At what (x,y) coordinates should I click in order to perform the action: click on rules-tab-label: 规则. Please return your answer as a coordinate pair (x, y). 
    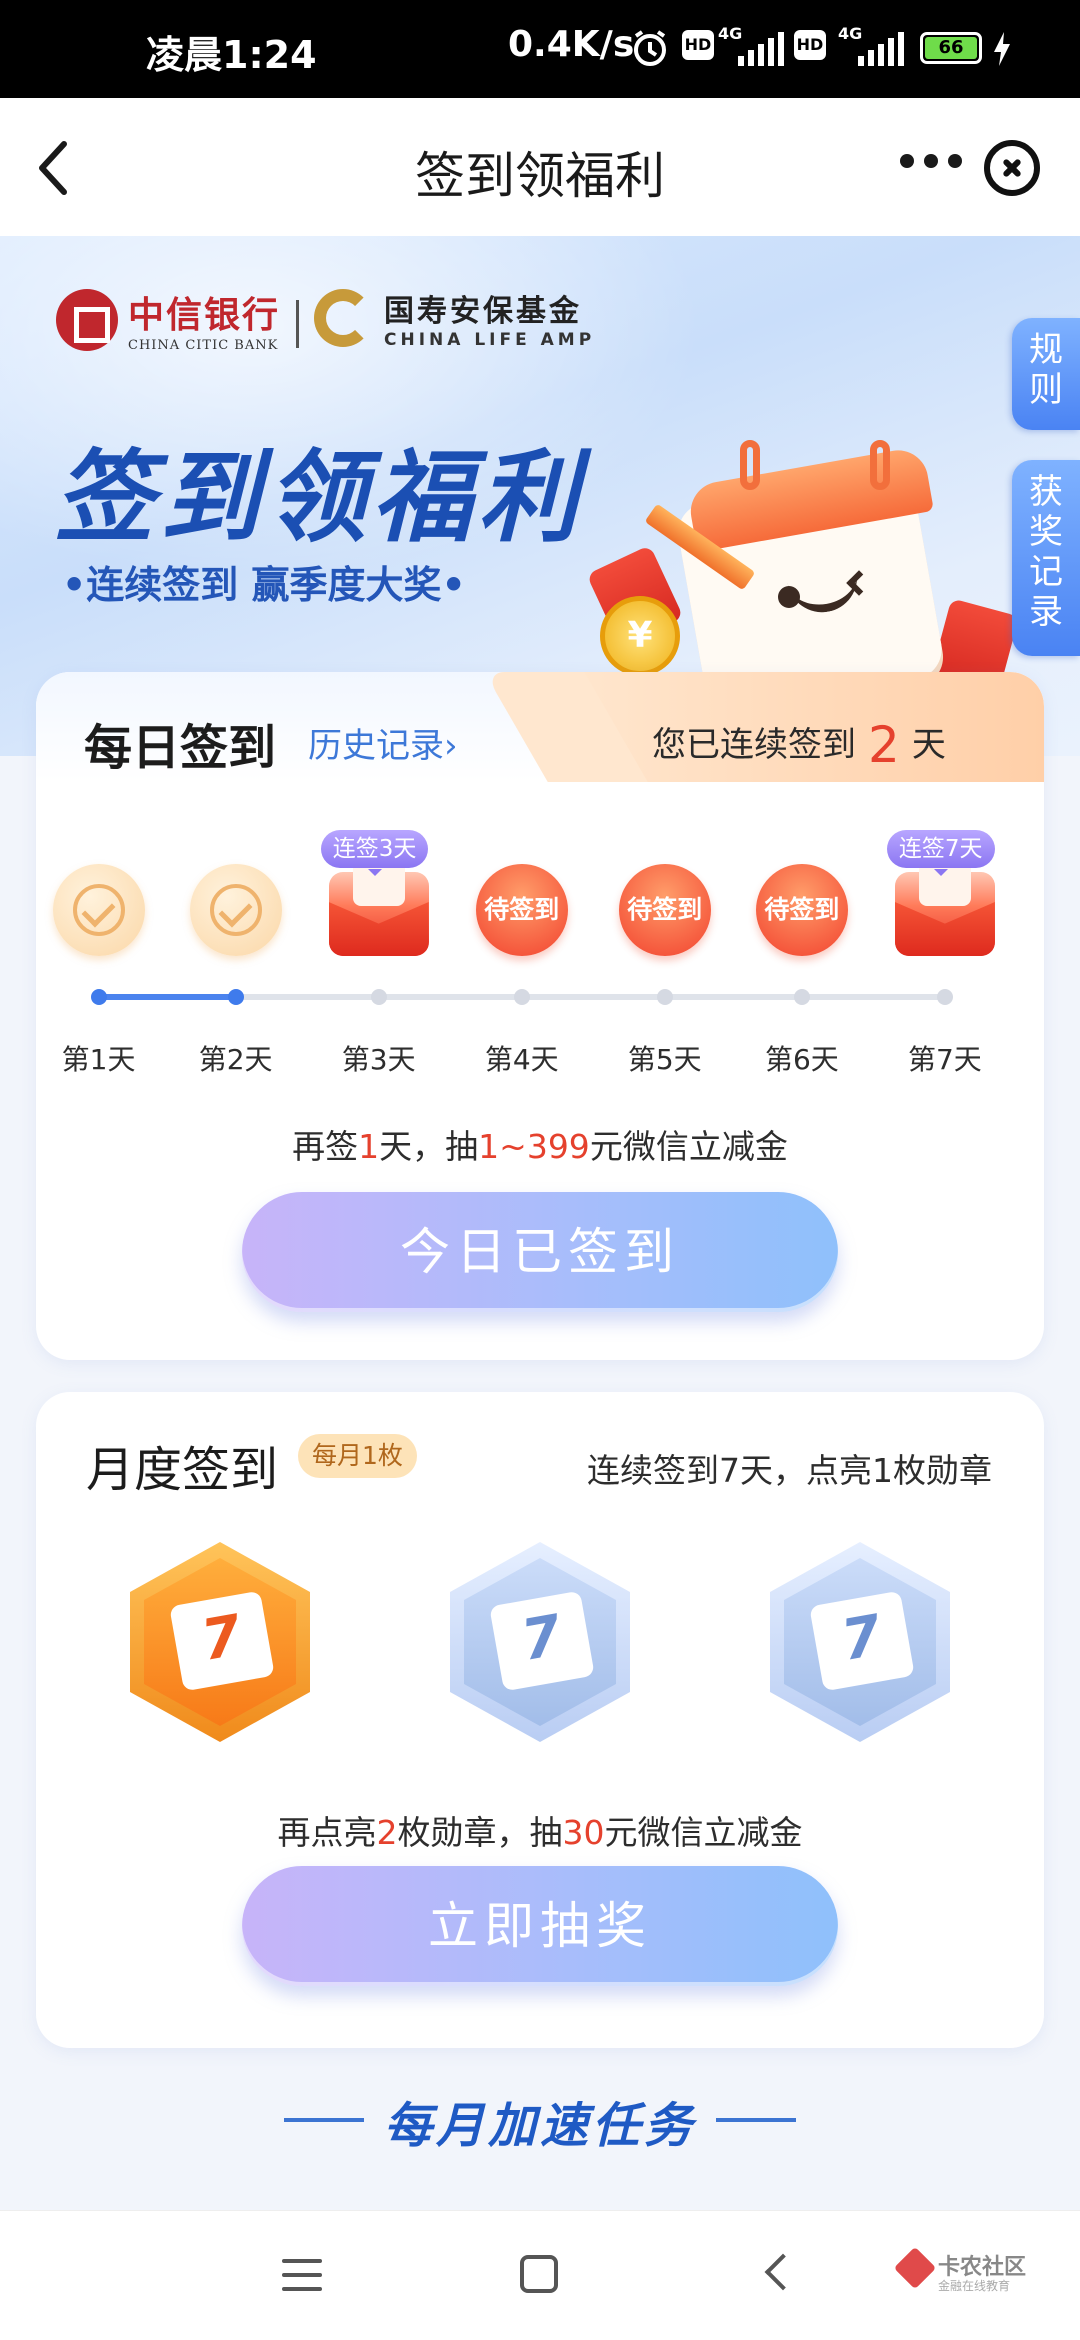
    Looking at the image, I should click on (1046, 370).